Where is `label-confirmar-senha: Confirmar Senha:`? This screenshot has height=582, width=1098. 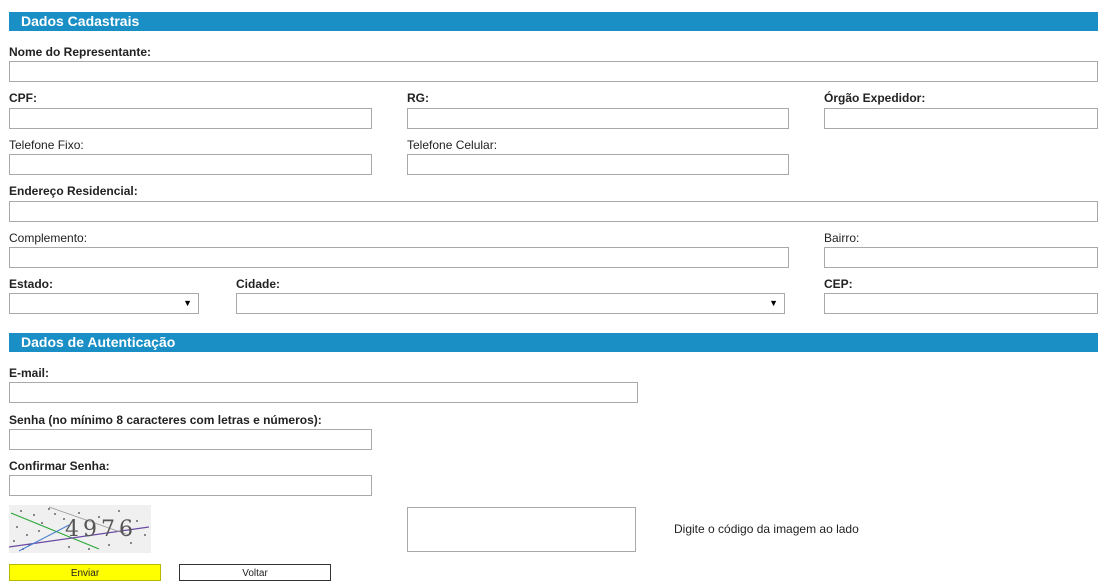 label-confirmar-senha: Confirmar Senha: is located at coordinates (59, 466).